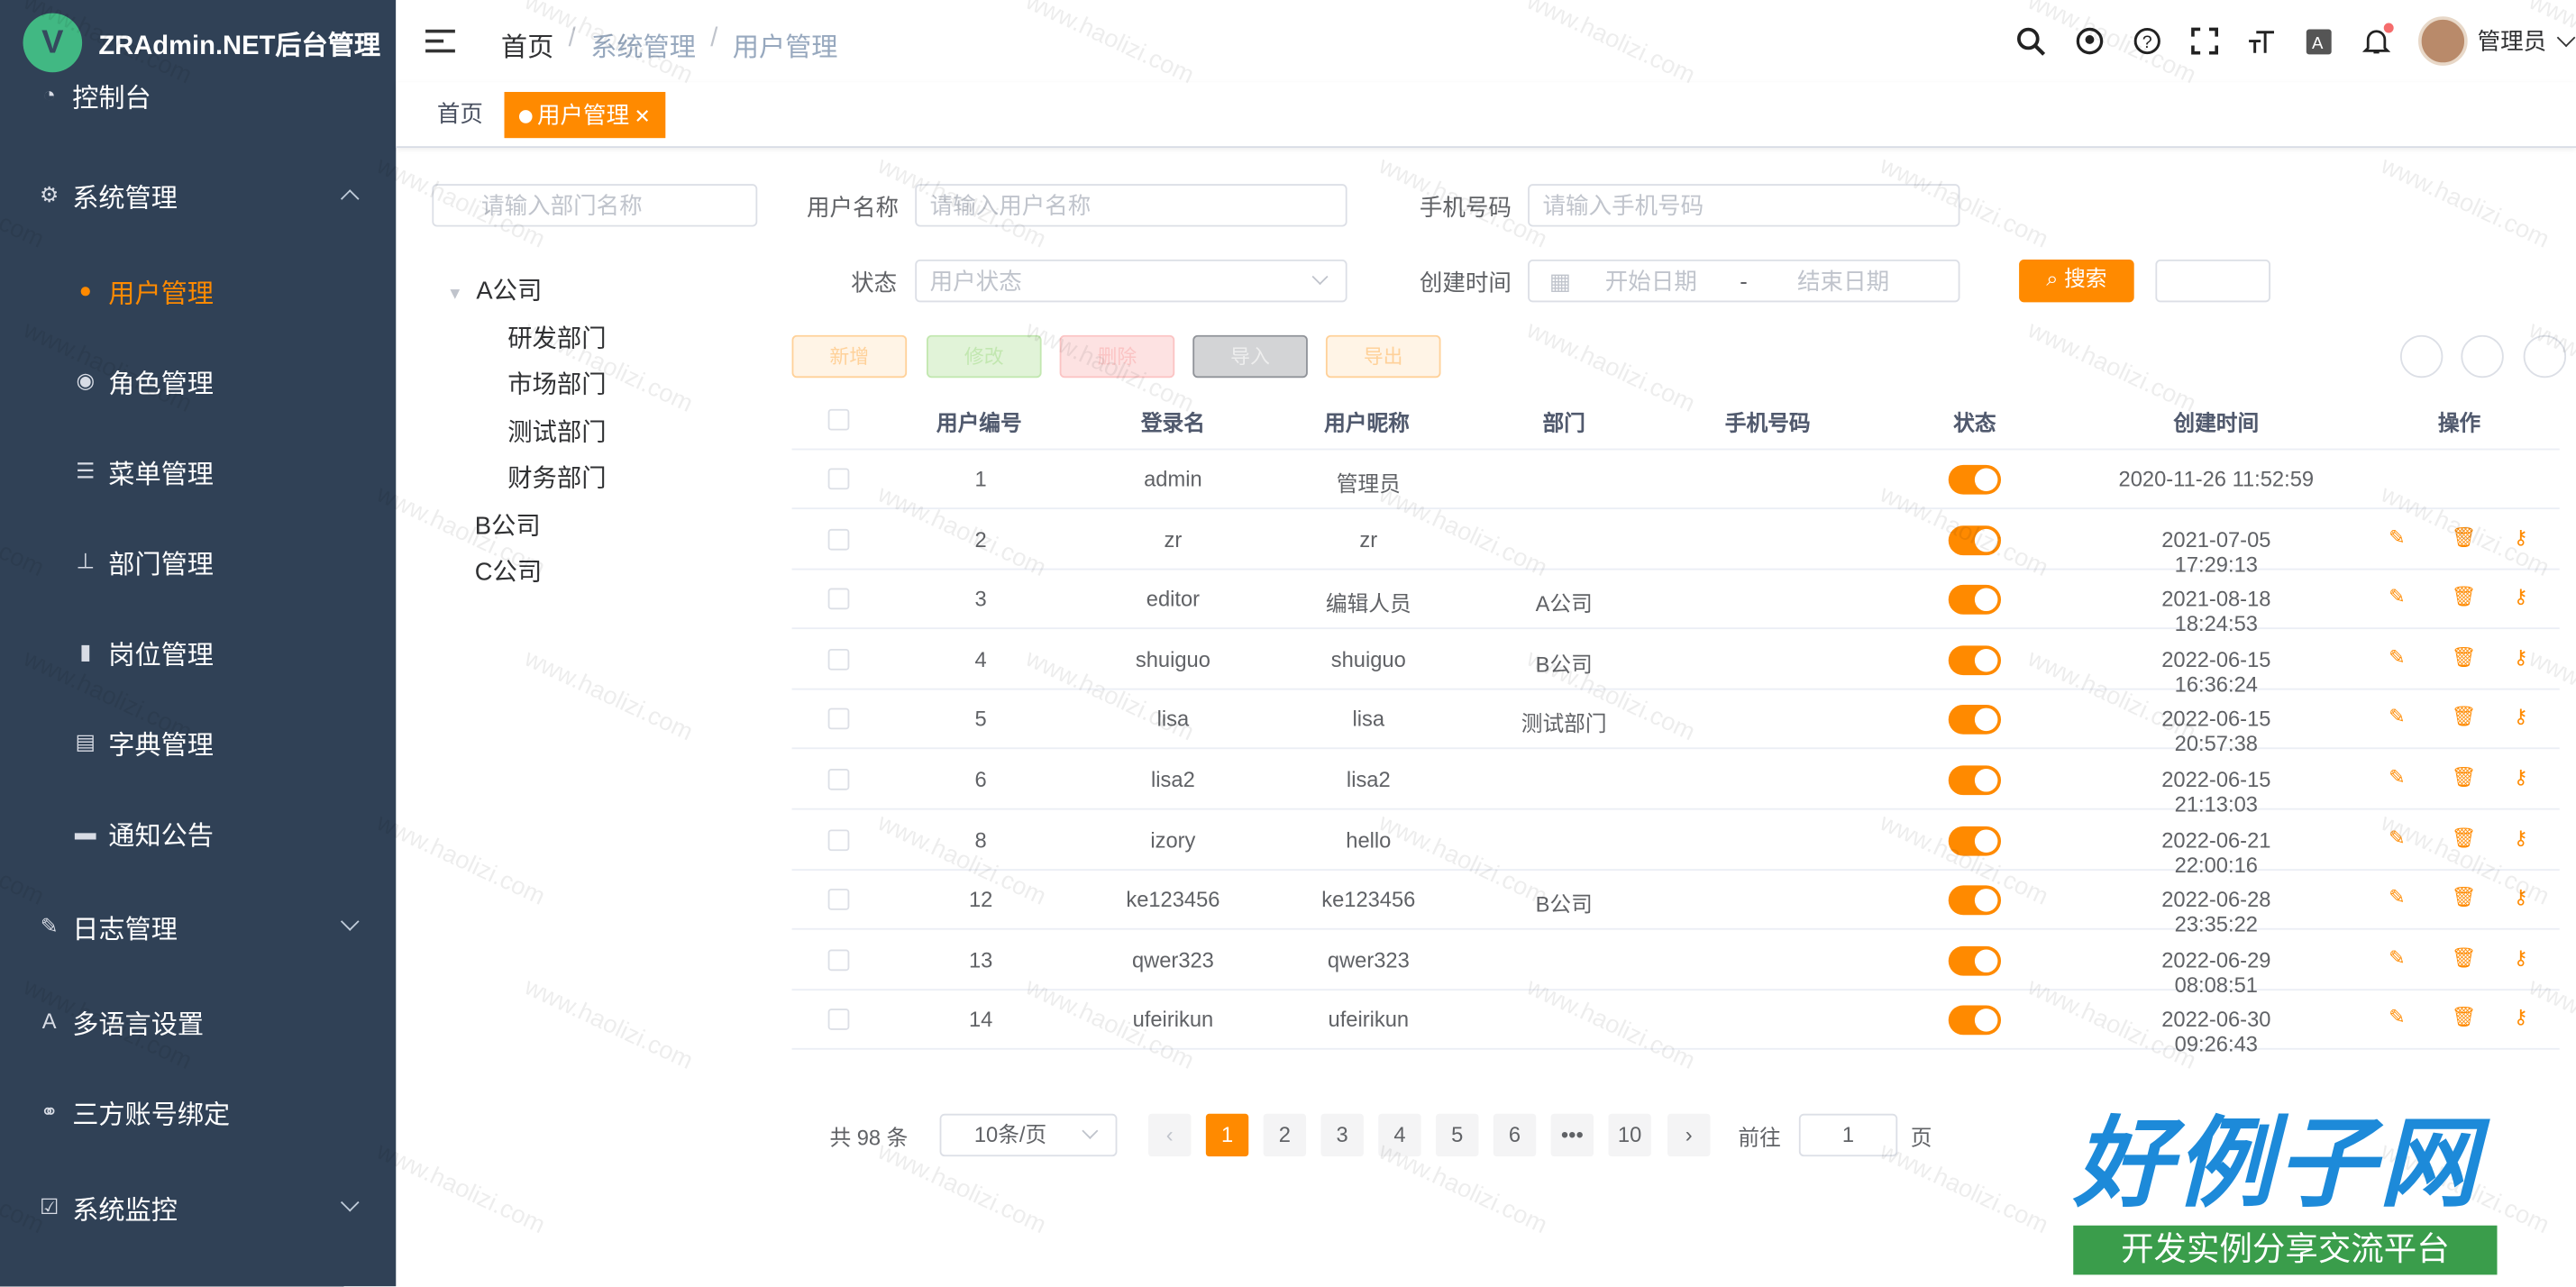 Image resolution: width=2576 pixels, height=1287 pixels. What do you see at coordinates (1369, 1020) in the screenshot?
I see `cell-nick: ufeirikun` at bounding box center [1369, 1020].